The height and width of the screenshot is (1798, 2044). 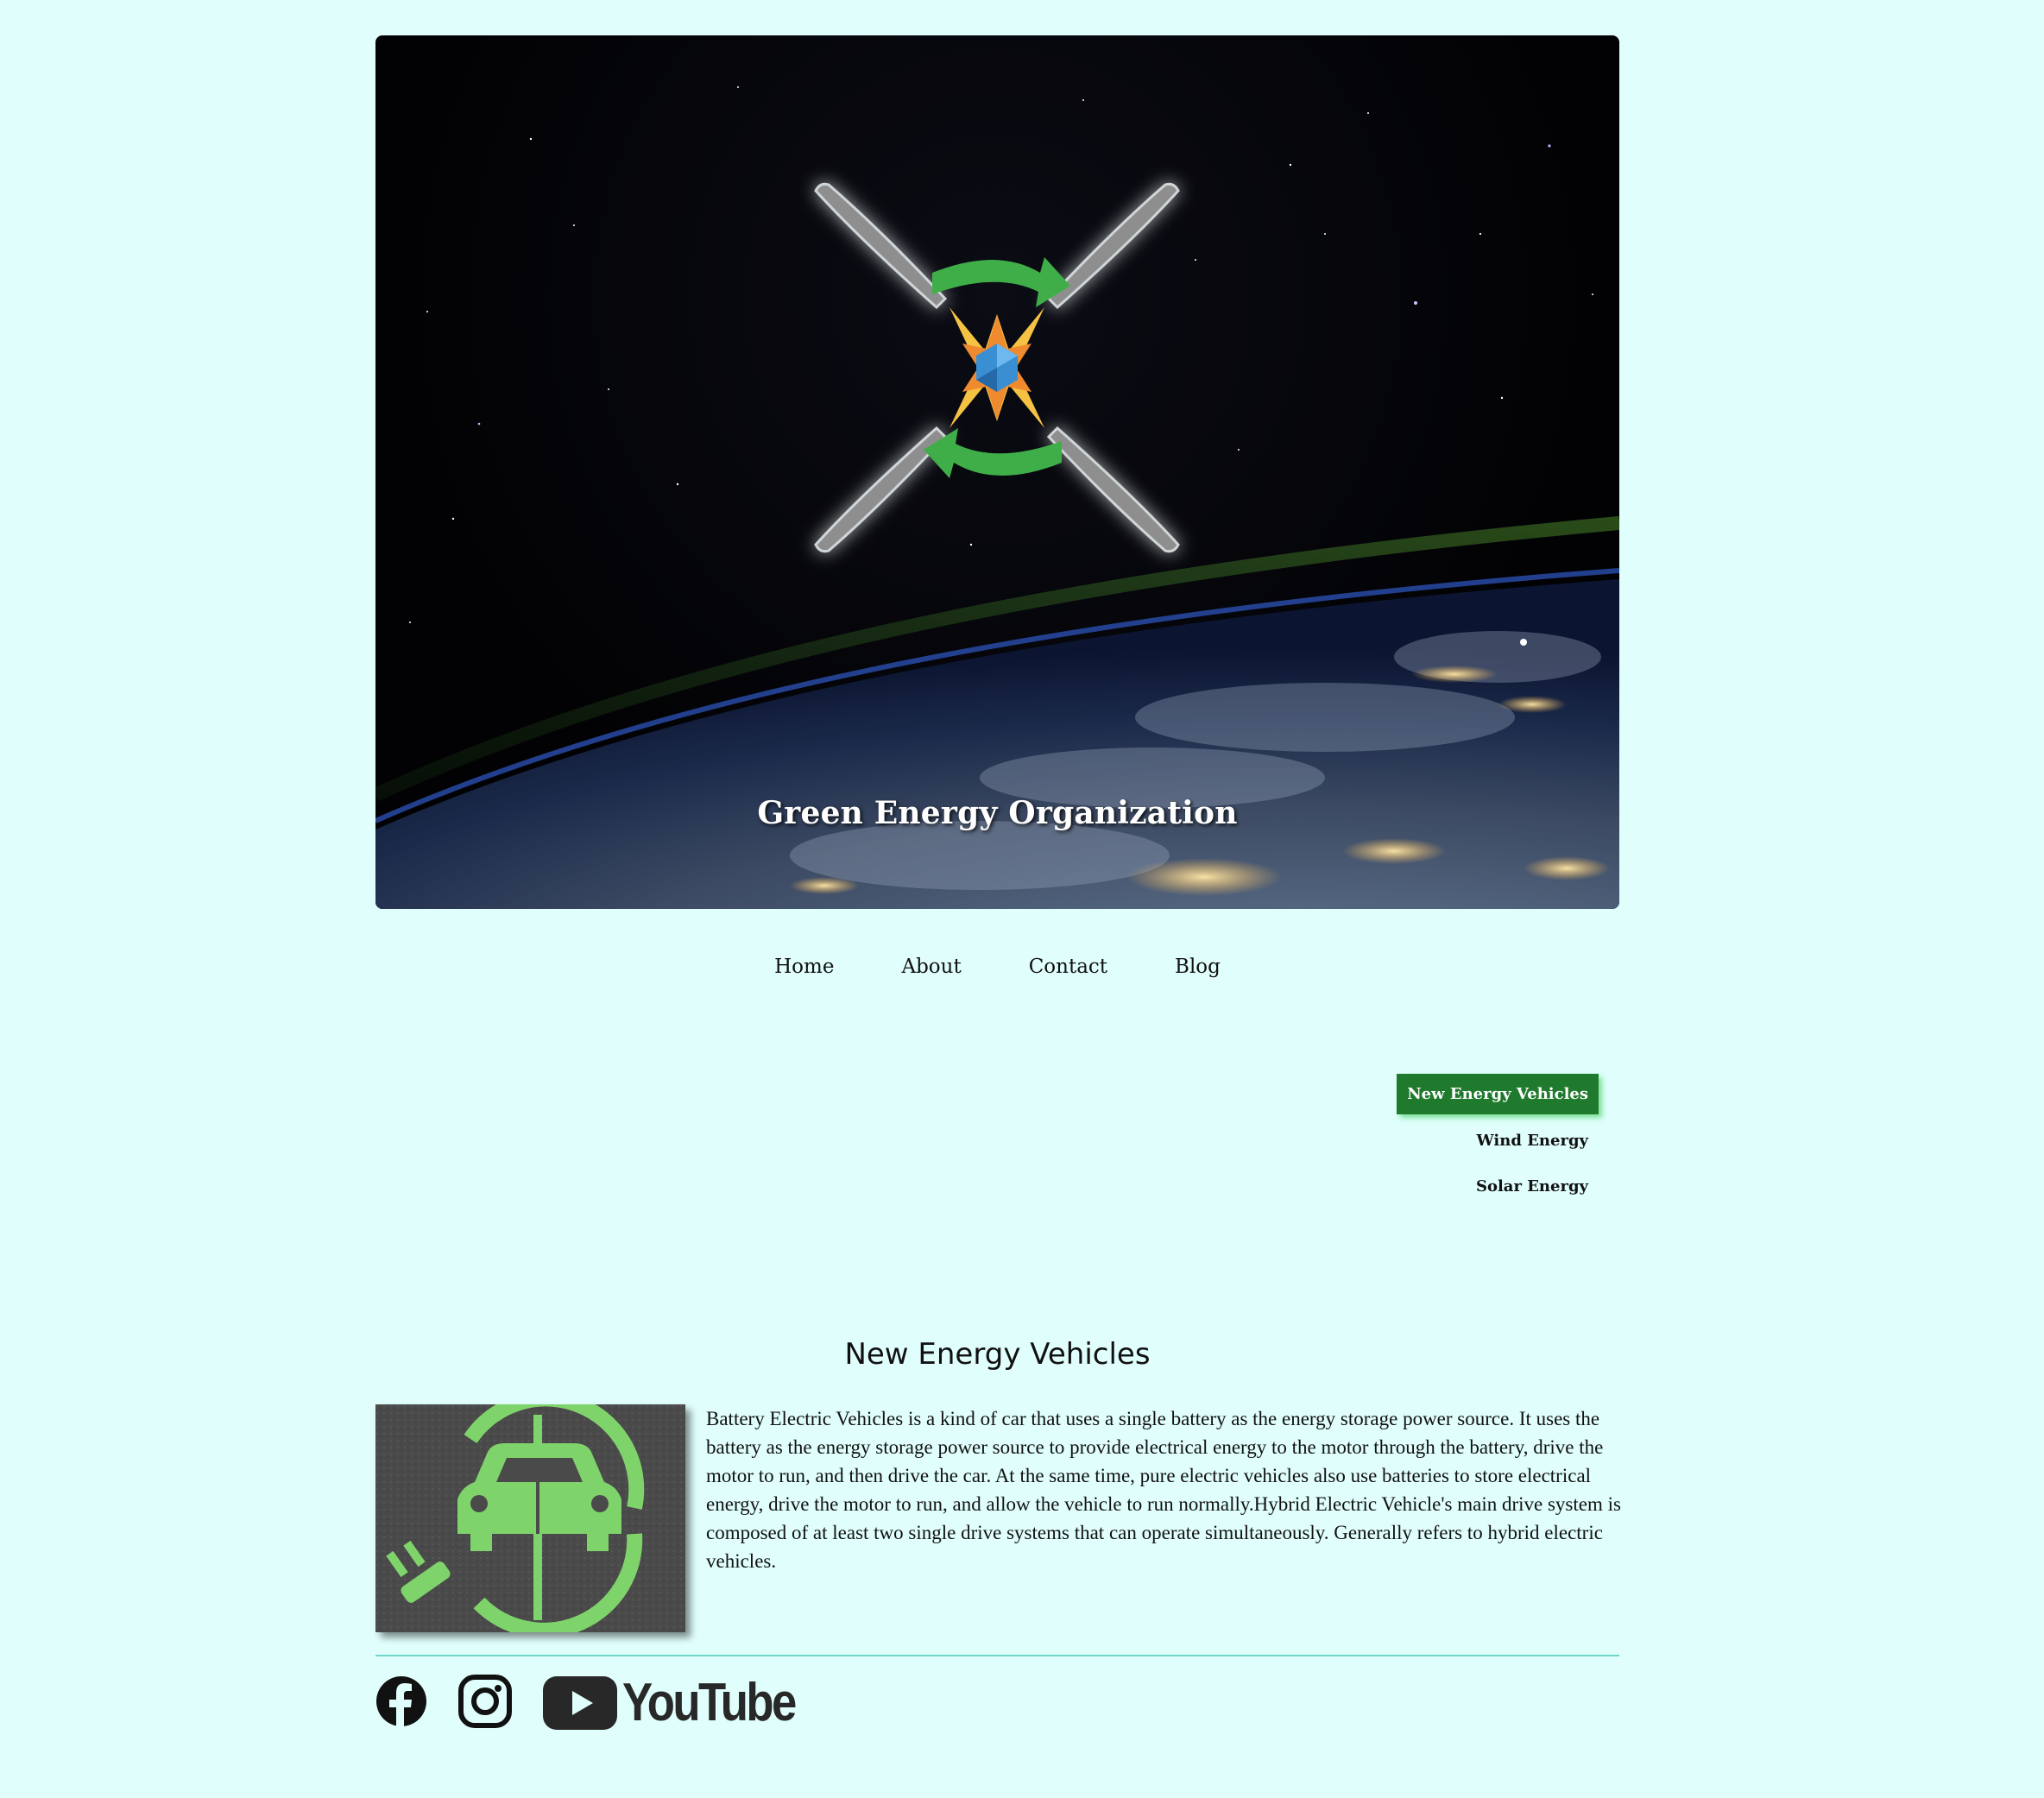 I want to click on nav-blog: Blog, so click(x=1197, y=967).